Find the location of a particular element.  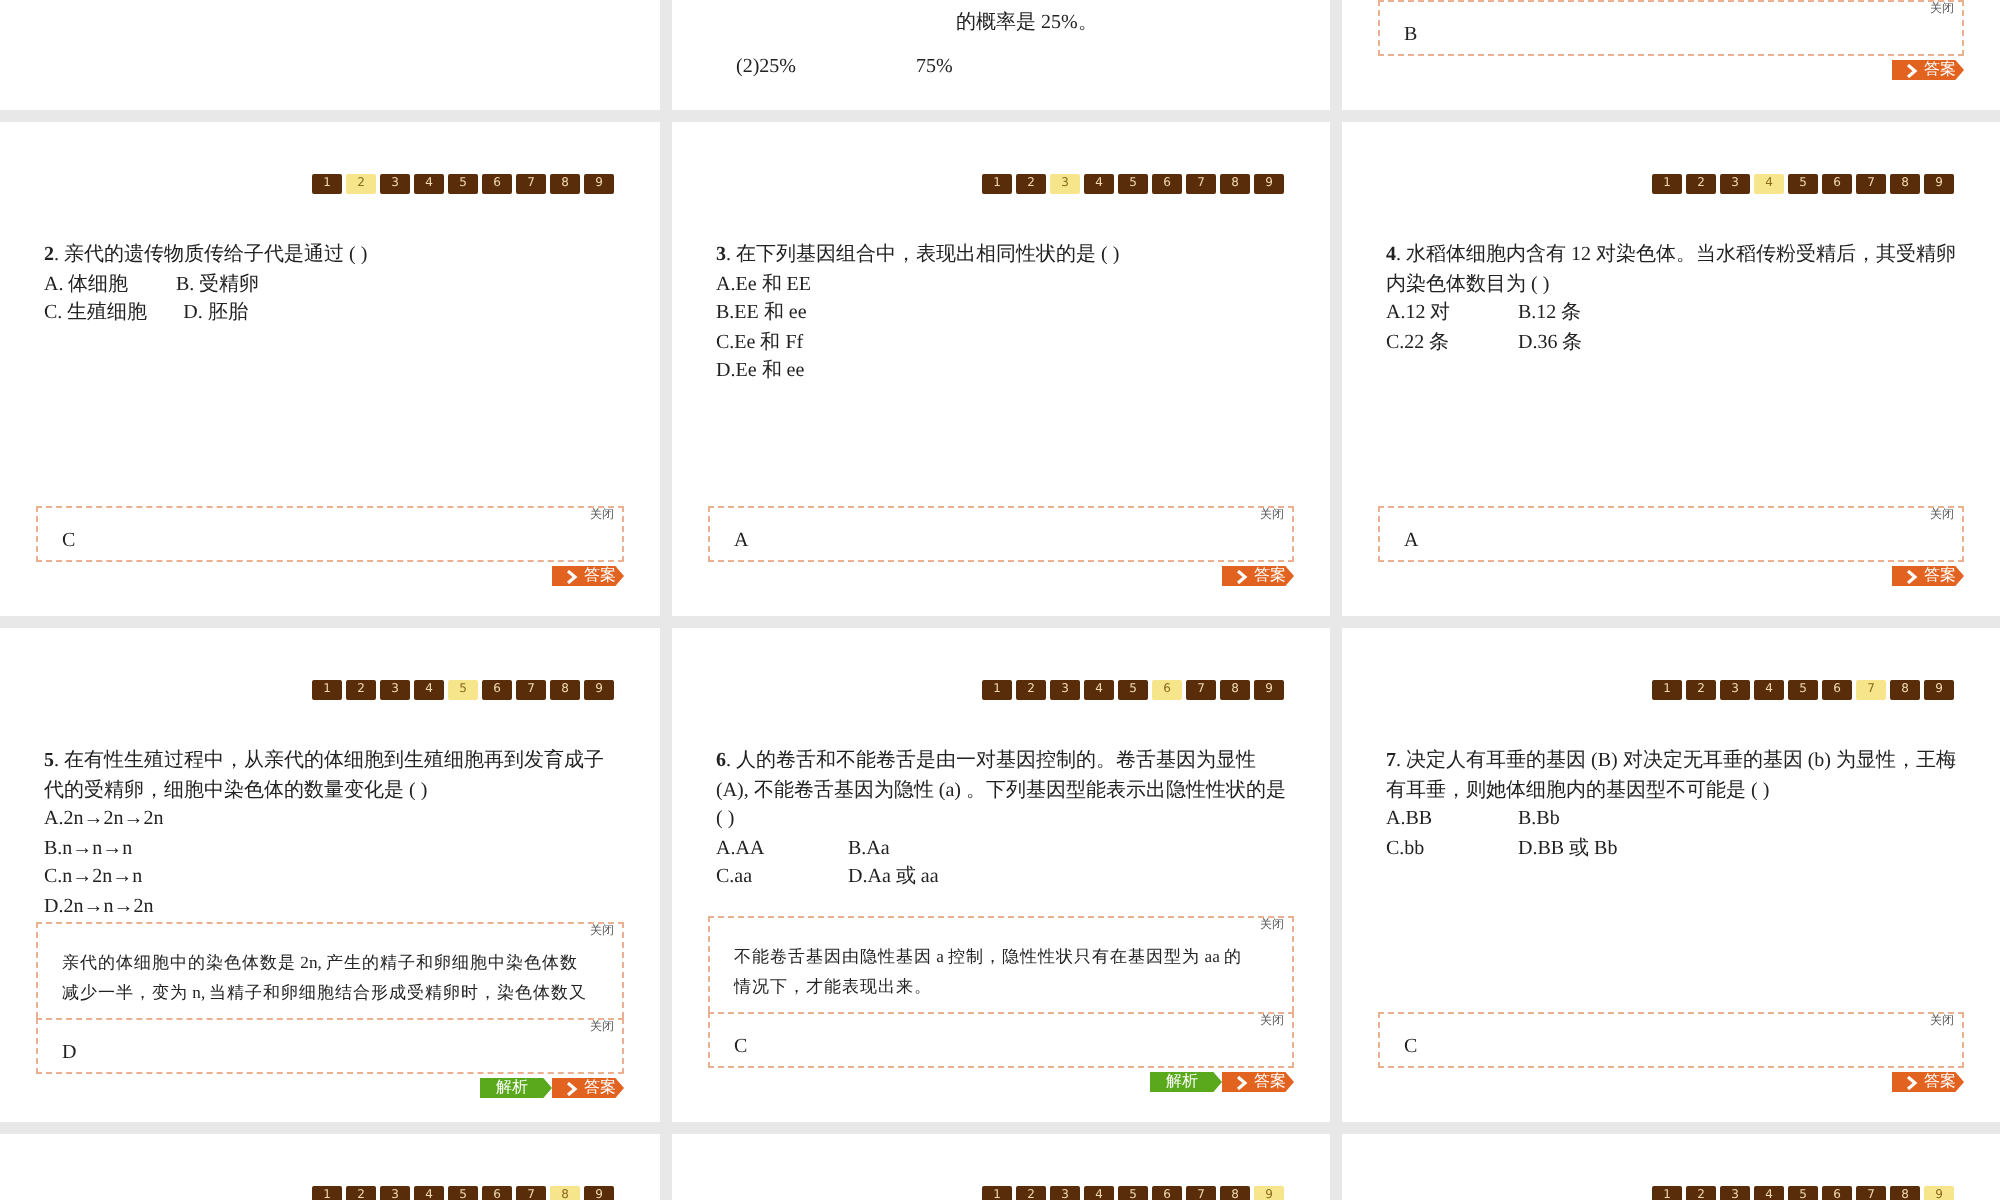

answer-option: D.Ee 和 ee is located at coordinates (764, 372).